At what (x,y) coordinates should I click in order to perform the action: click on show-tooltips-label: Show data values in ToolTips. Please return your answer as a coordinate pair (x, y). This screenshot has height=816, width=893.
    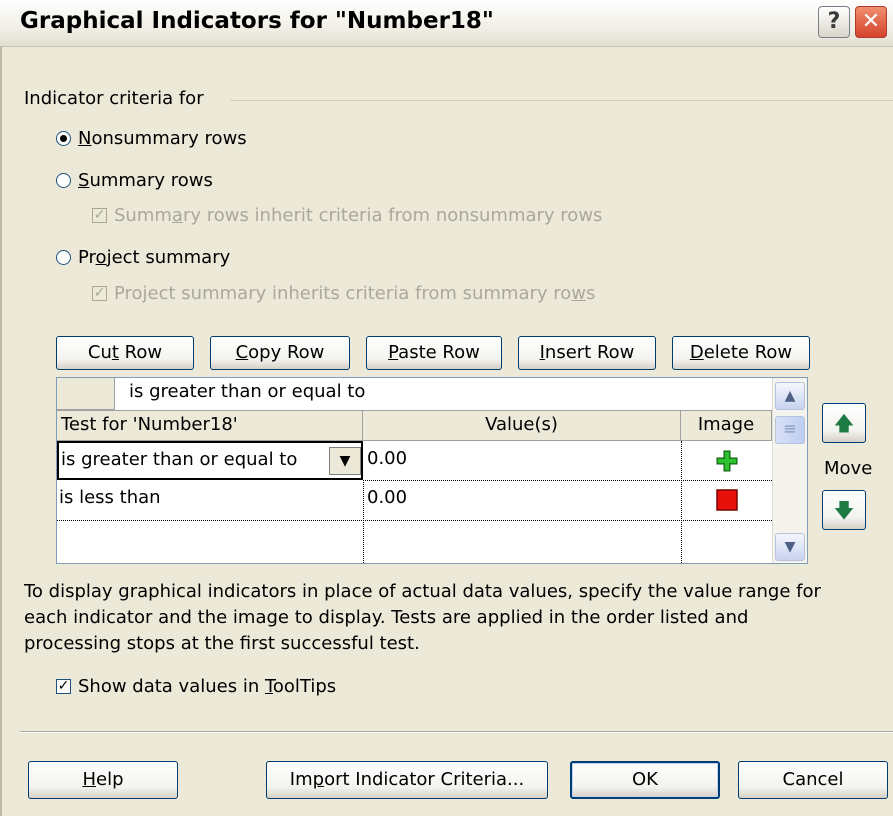
    Looking at the image, I should click on (207, 686).